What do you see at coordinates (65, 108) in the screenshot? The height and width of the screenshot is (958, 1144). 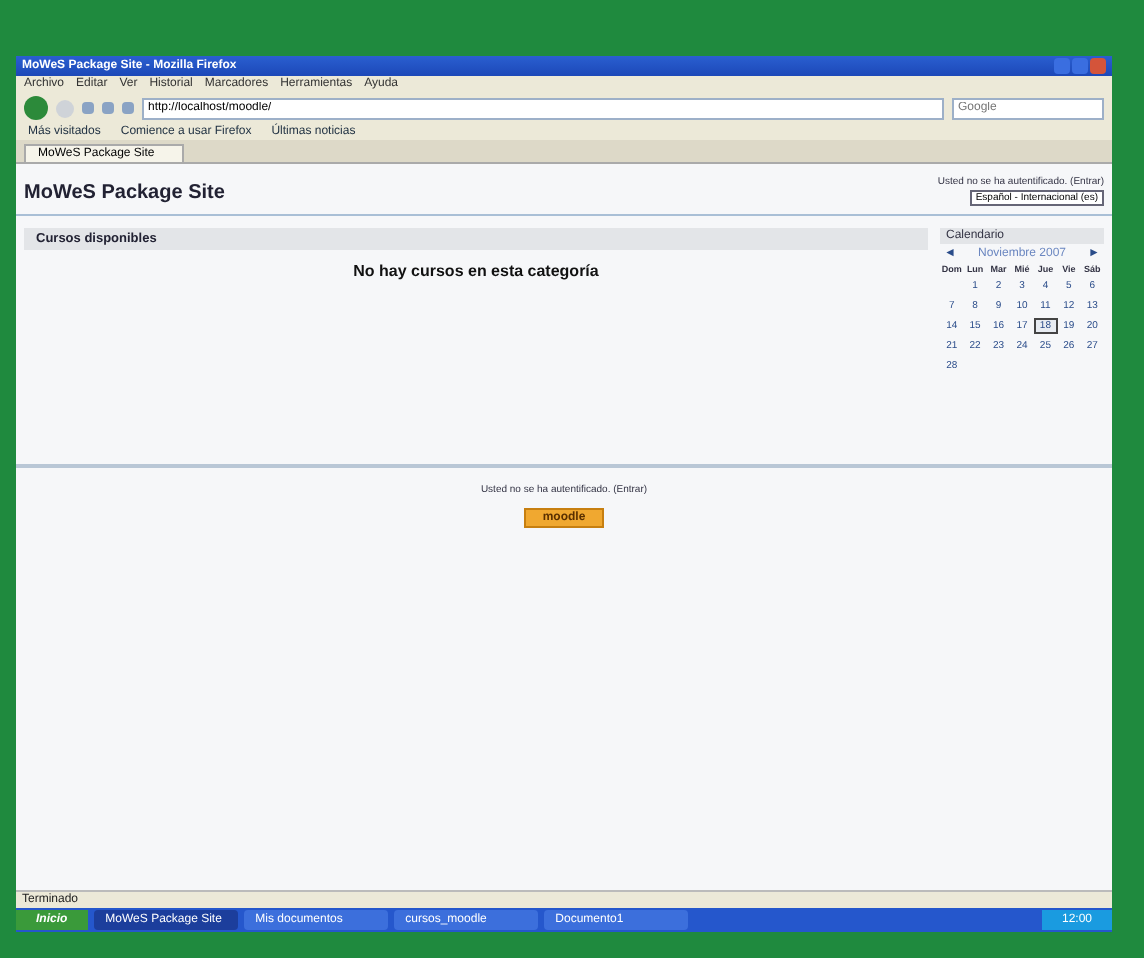 I see `forward-button` at bounding box center [65, 108].